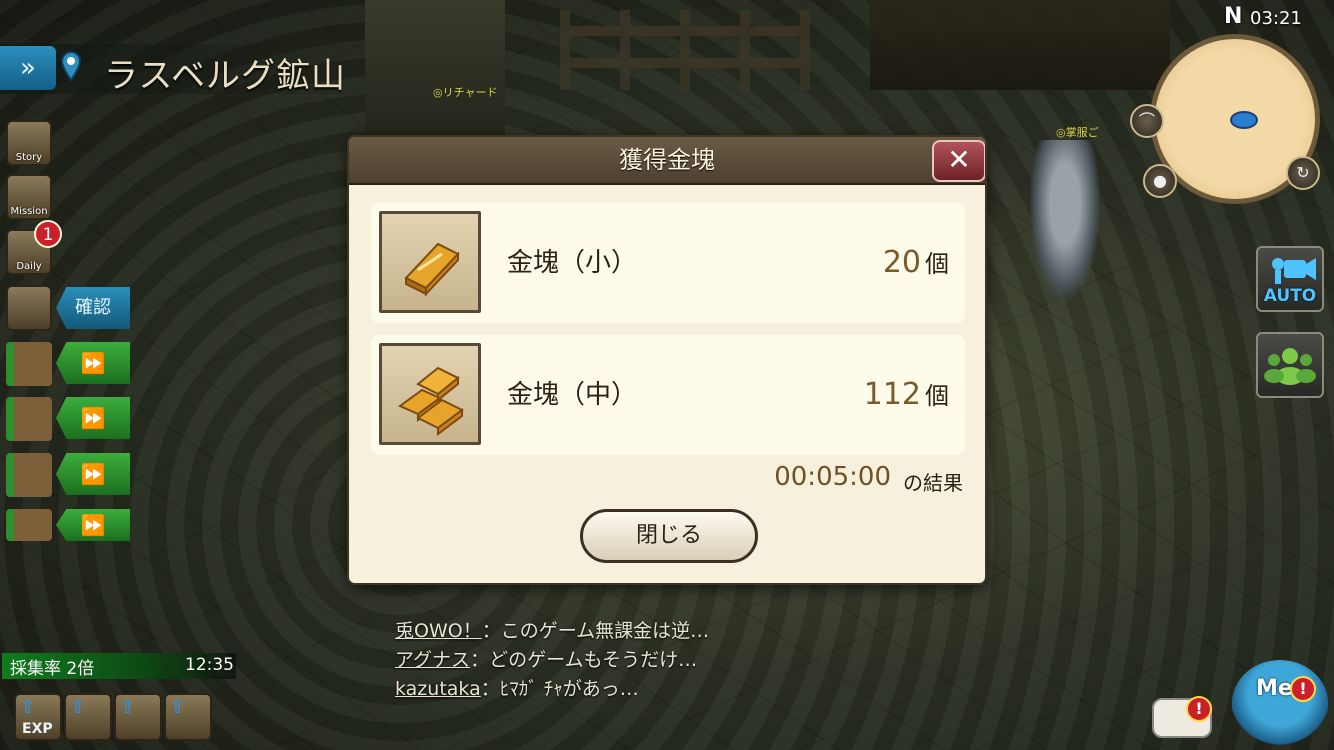 Image resolution: width=1334 pixels, height=750 pixels. What do you see at coordinates (29, 143) in the screenshot?
I see `story-button: Story` at bounding box center [29, 143].